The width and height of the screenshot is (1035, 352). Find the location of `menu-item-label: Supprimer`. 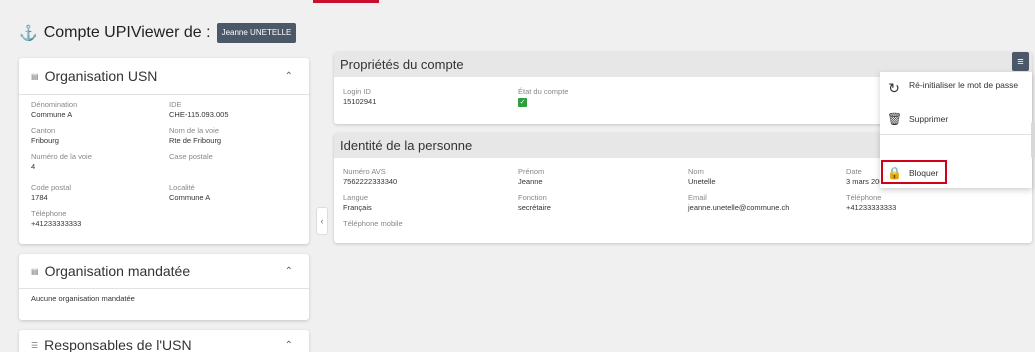

menu-item-label: Supprimer is located at coordinates (929, 119).